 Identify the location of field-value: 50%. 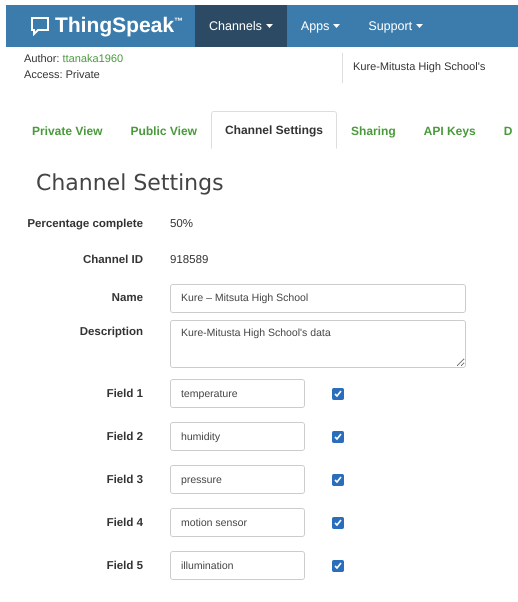
(182, 224).